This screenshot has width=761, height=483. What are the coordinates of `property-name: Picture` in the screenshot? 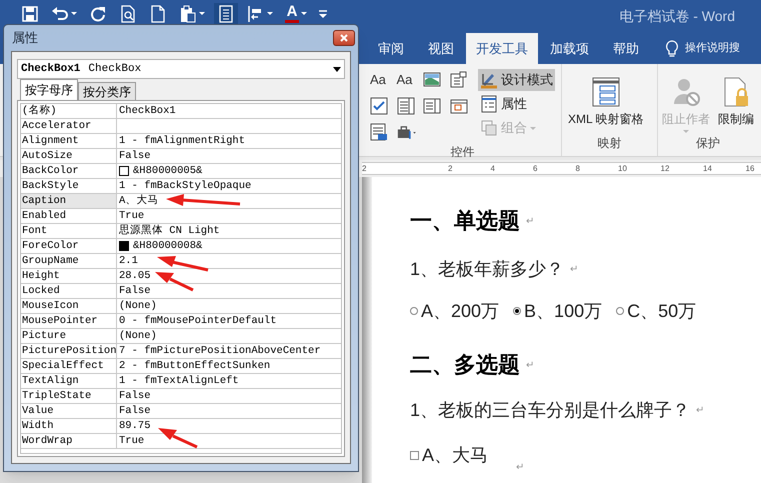 It's located at (69, 336).